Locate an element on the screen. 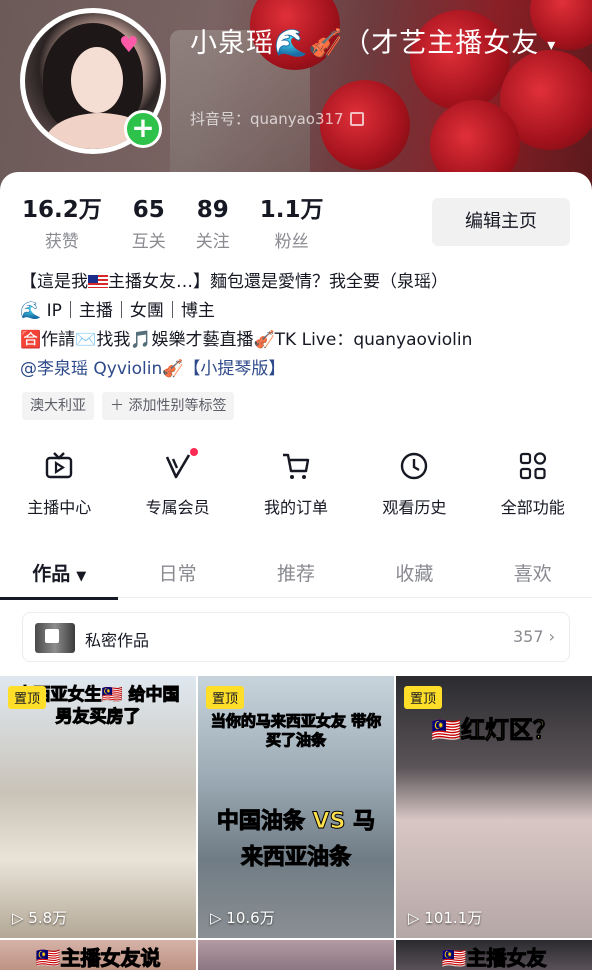  video-tile is located at coordinates (296, 955).